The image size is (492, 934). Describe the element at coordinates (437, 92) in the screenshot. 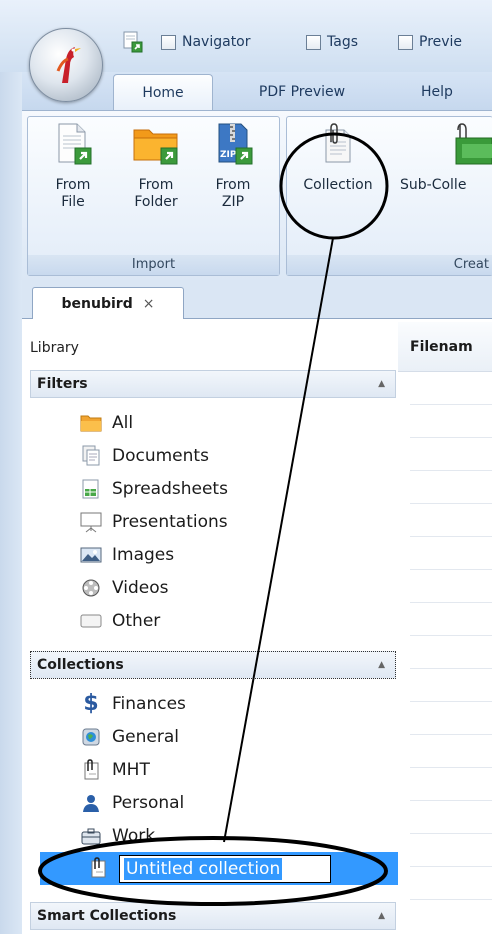

I see `tab-help: Help` at that location.